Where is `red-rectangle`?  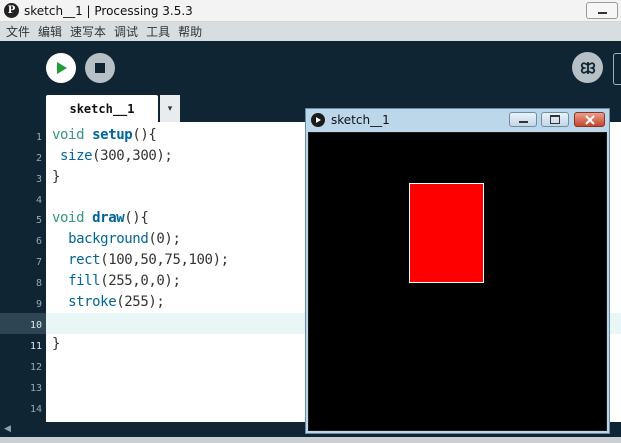 red-rectangle is located at coordinates (446, 233).